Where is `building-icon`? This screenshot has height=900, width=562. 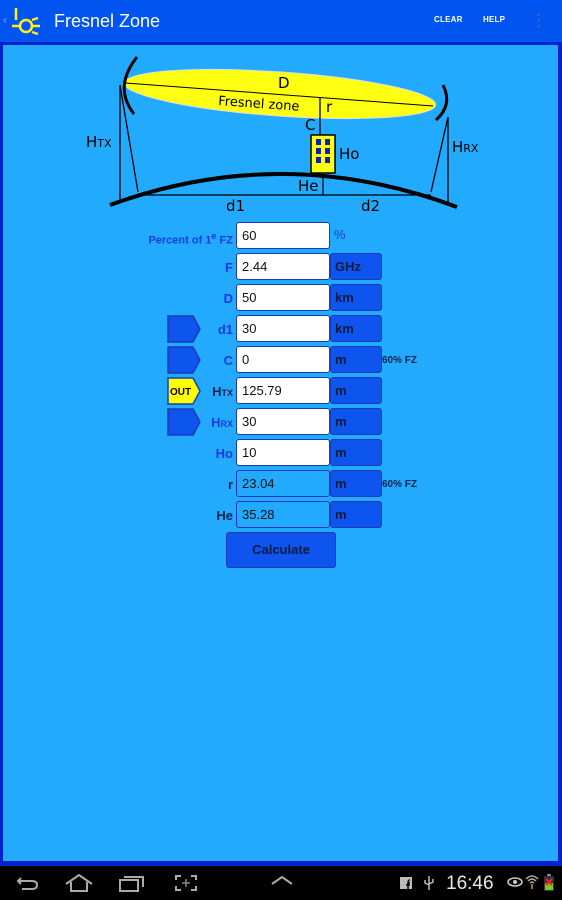 building-icon is located at coordinates (323, 154).